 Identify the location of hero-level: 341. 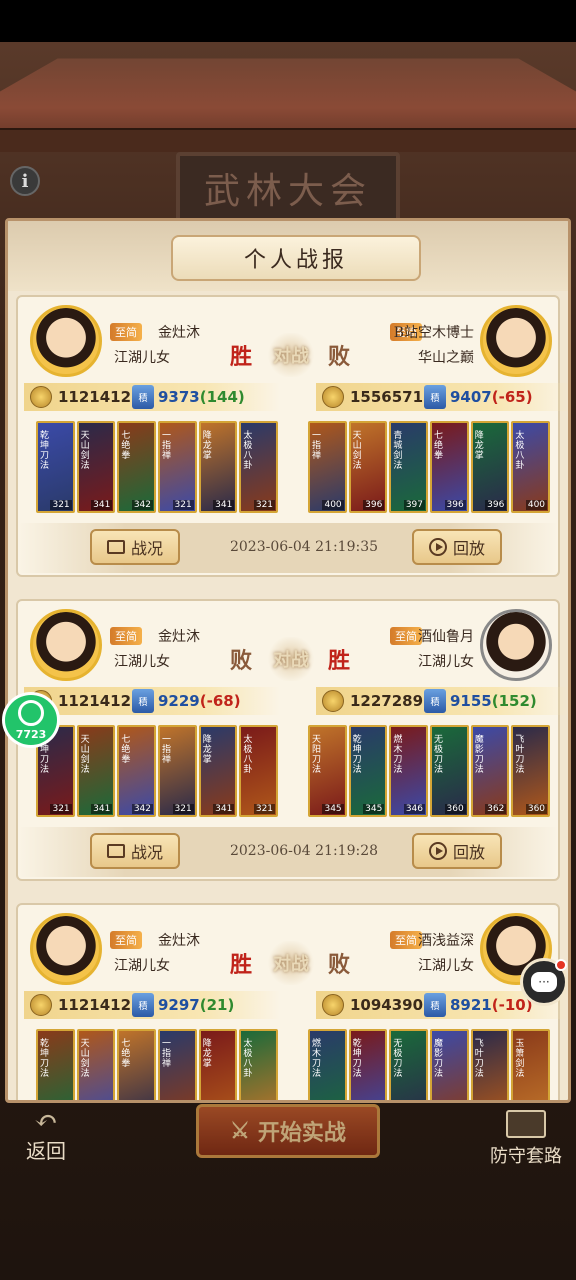
(102, 505).